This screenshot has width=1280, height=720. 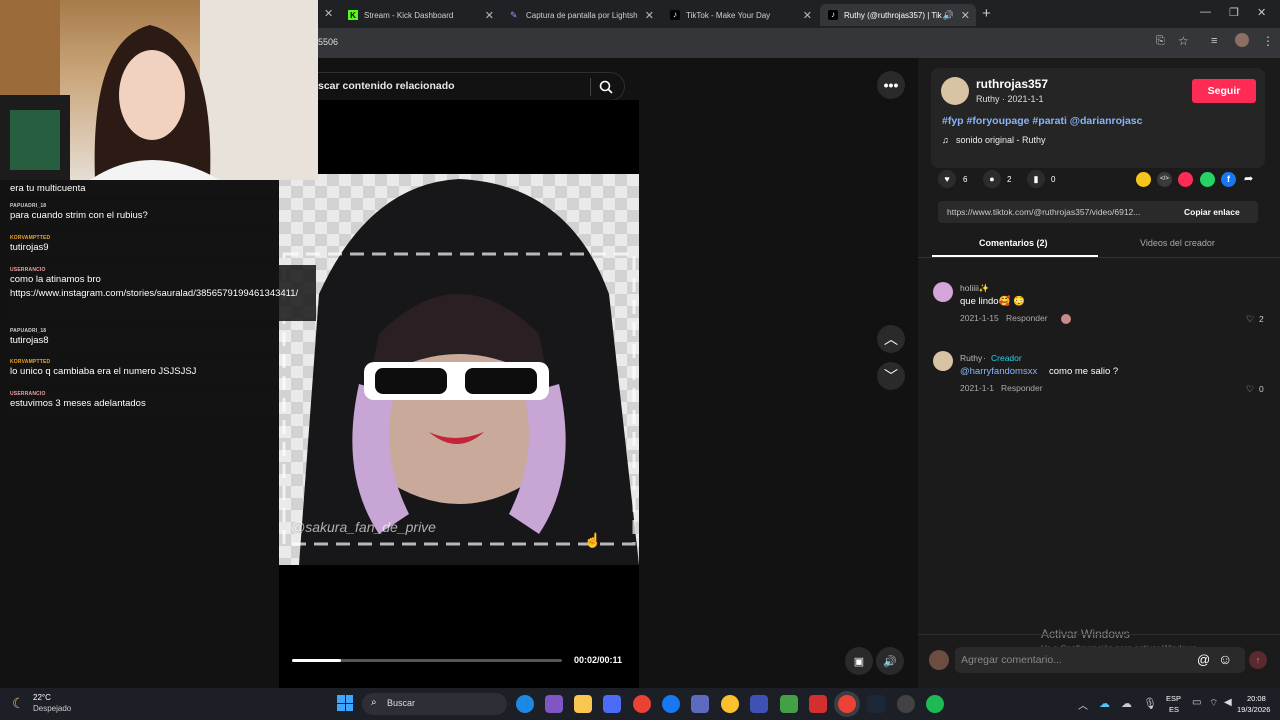 What do you see at coordinates (1212, 212) in the screenshot?
I see `copy-link-button: Copiar enlace` at bounding box center [1212, 212].